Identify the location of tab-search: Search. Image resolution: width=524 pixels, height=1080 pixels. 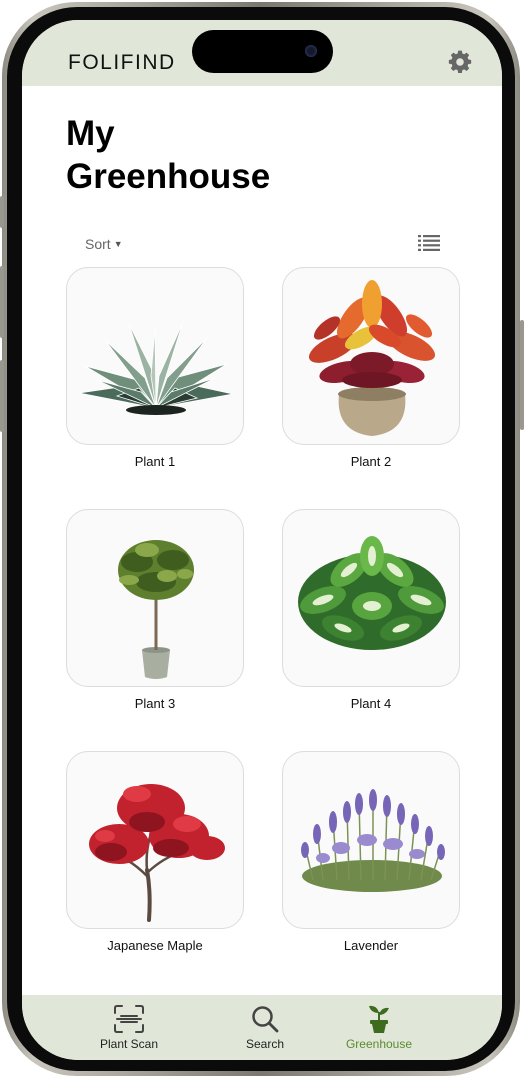
(265, 1025).